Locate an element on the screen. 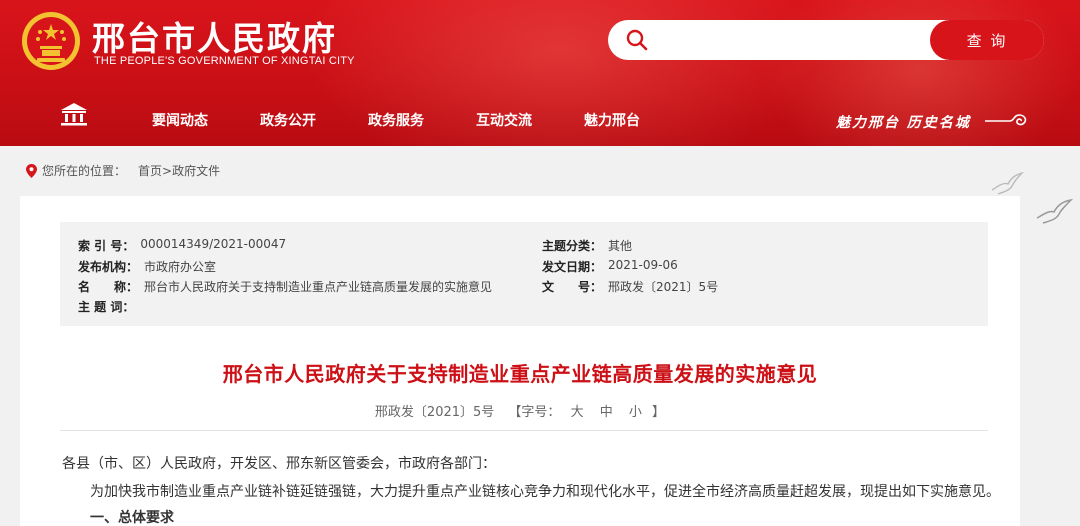 This screenshot has height=526, width=1080. content-divider is located at coordinates (524, 430).